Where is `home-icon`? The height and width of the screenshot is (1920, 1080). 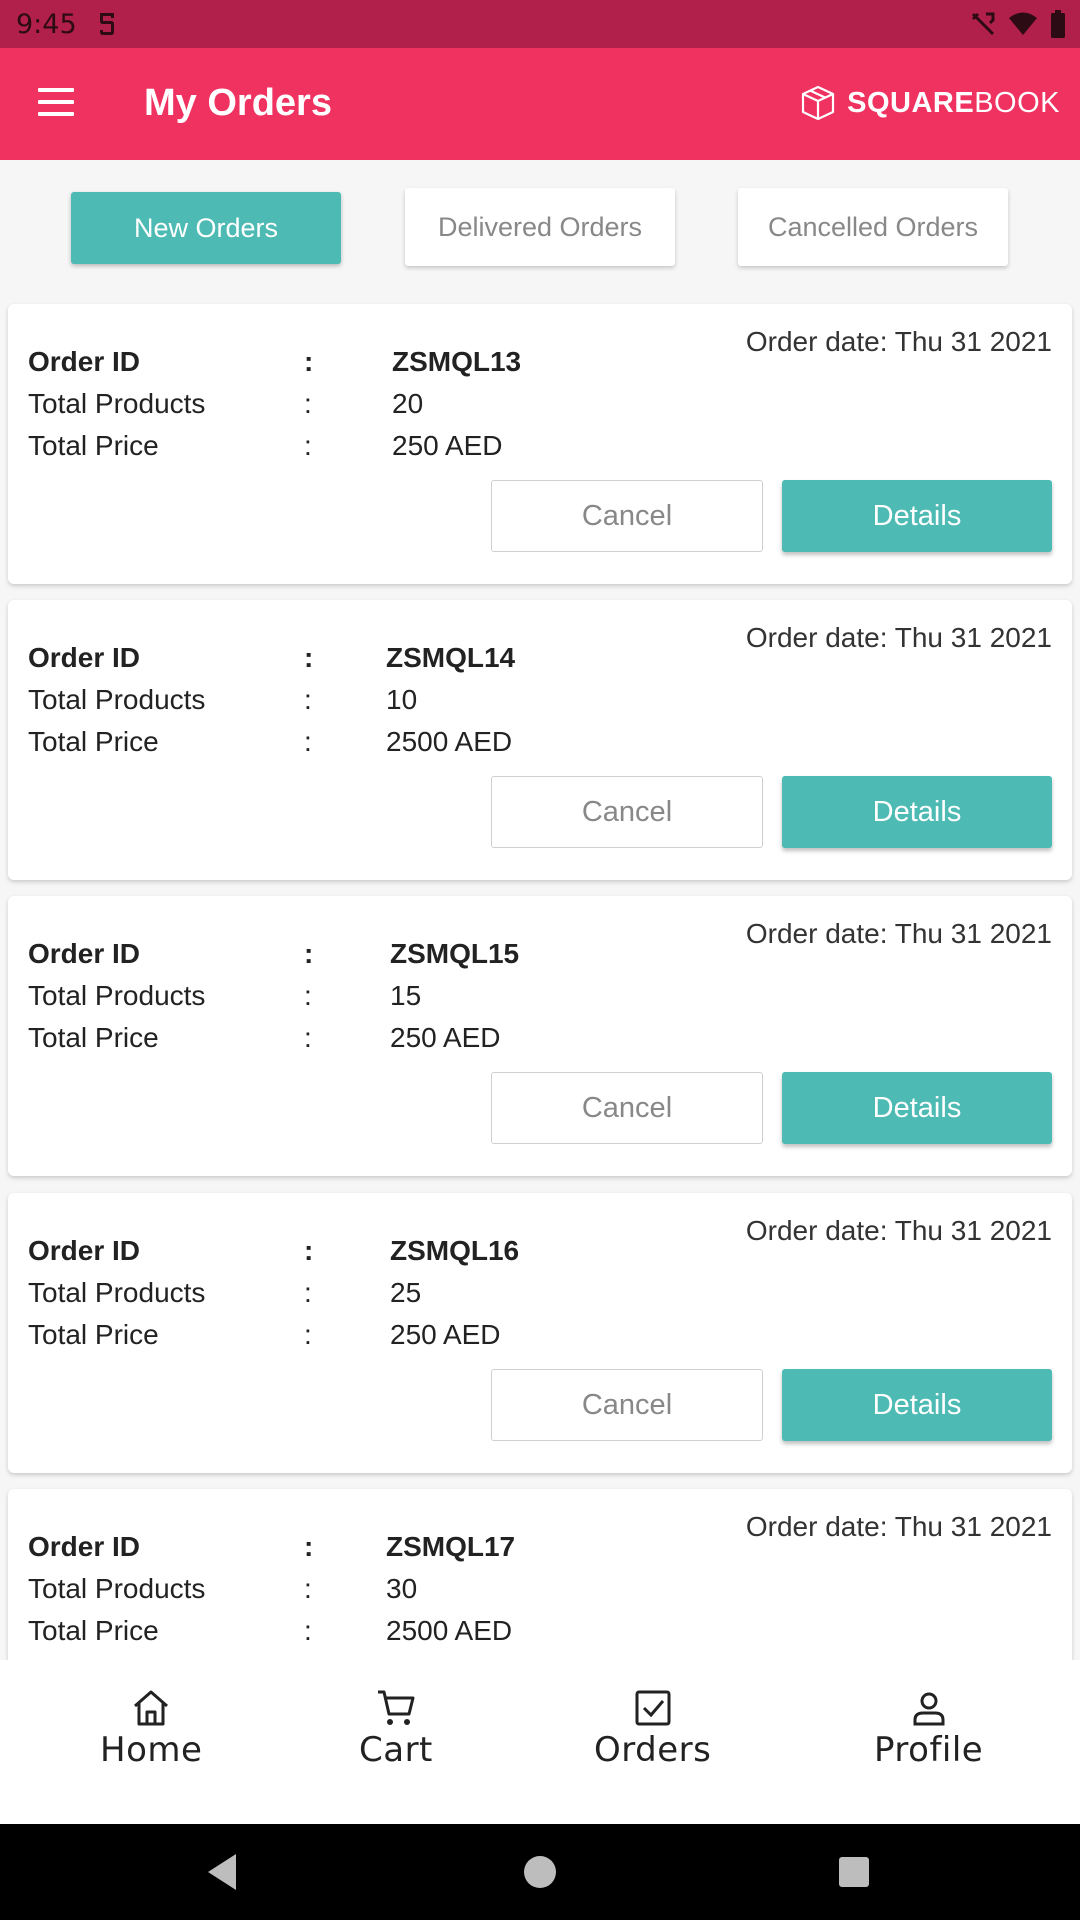
home-icon is located at coordinates (151, 1708).